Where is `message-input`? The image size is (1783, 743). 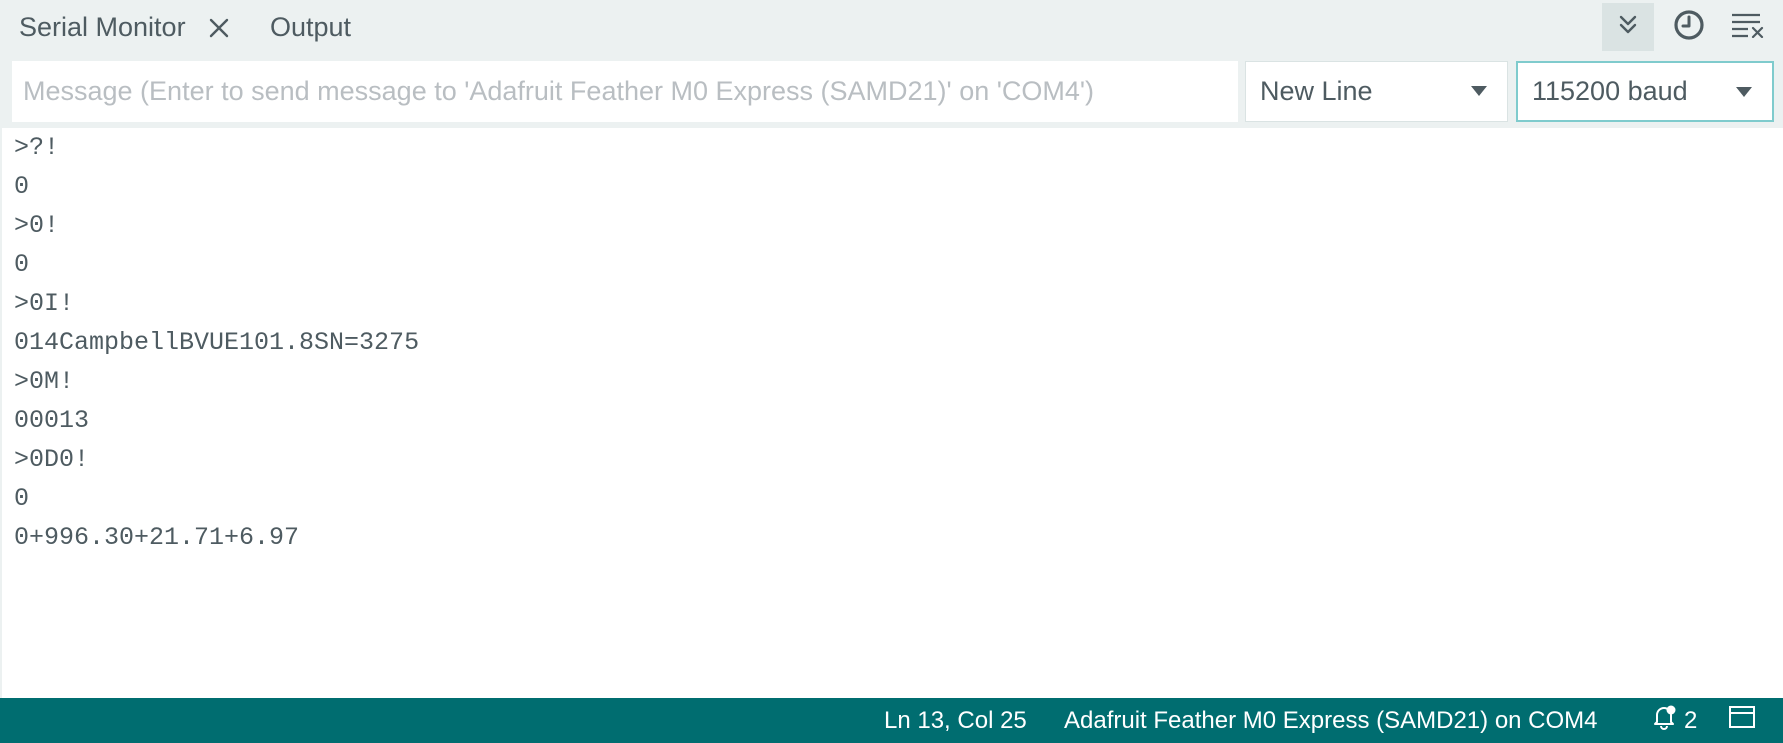
message-input is located at coordinates (625, 91).